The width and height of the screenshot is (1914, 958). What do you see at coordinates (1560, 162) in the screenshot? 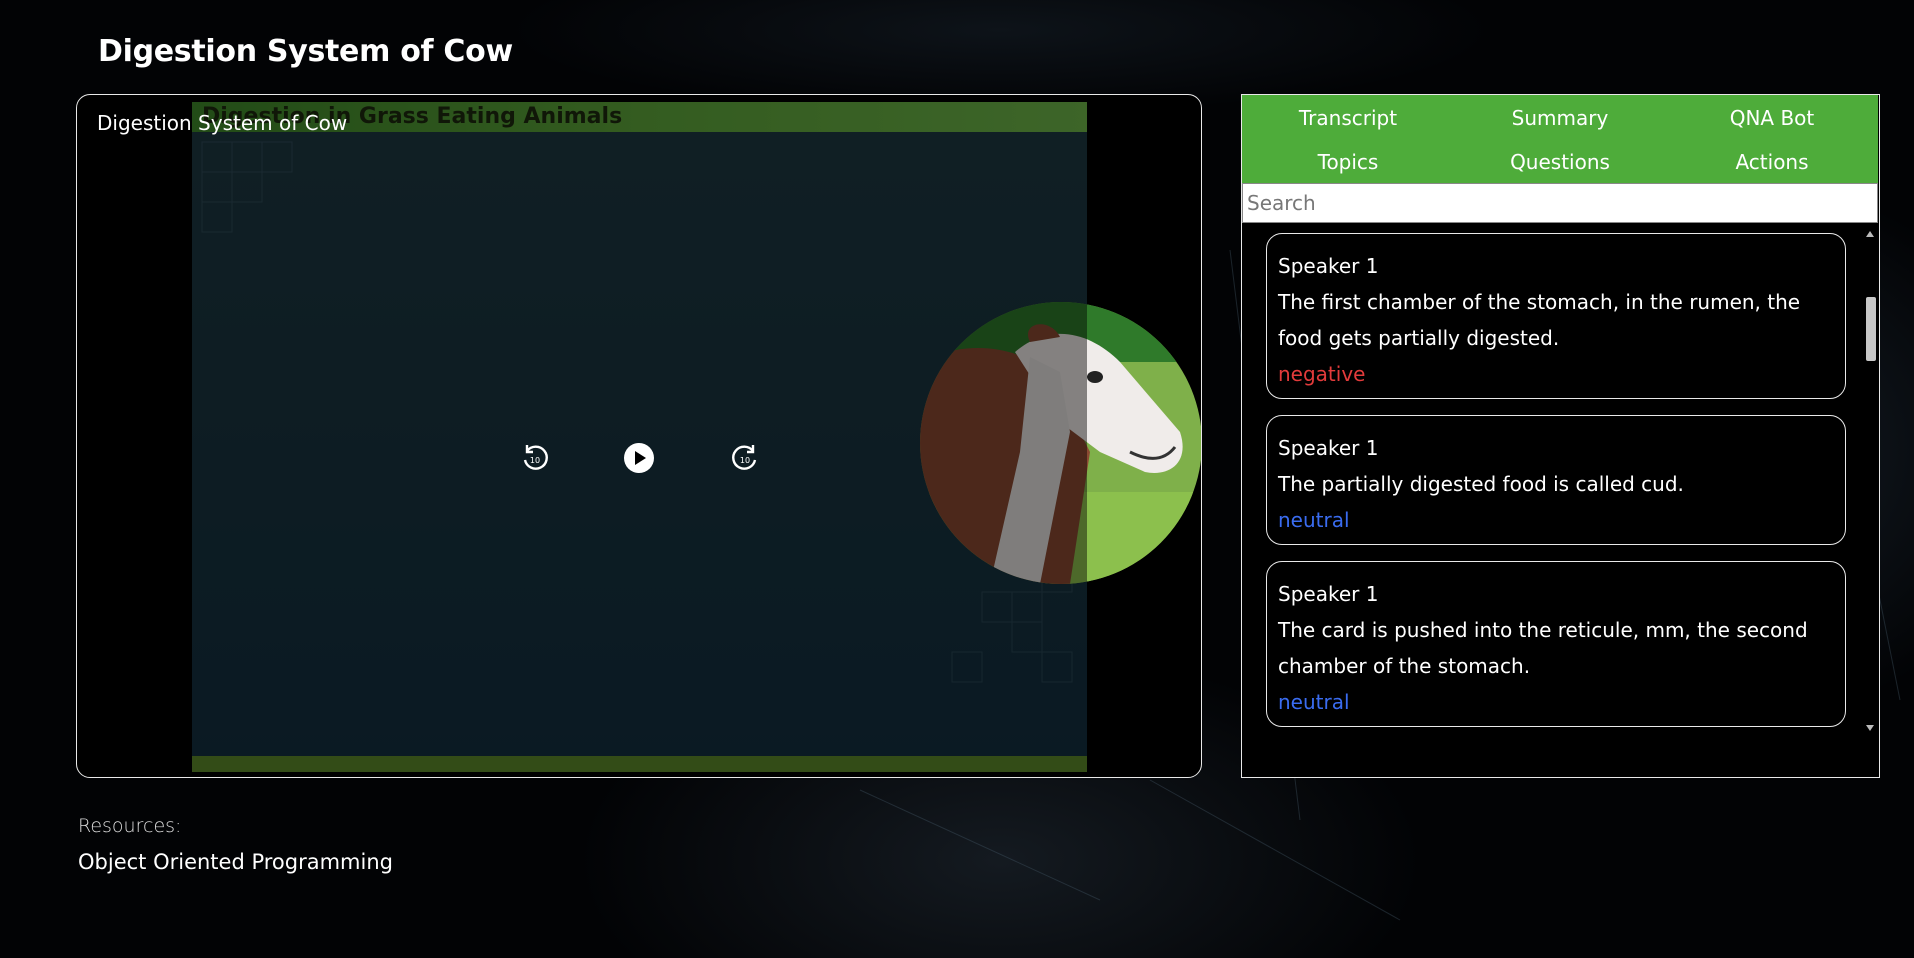
I see `tab-questions: Questions` at bounding box center [1560, 162].